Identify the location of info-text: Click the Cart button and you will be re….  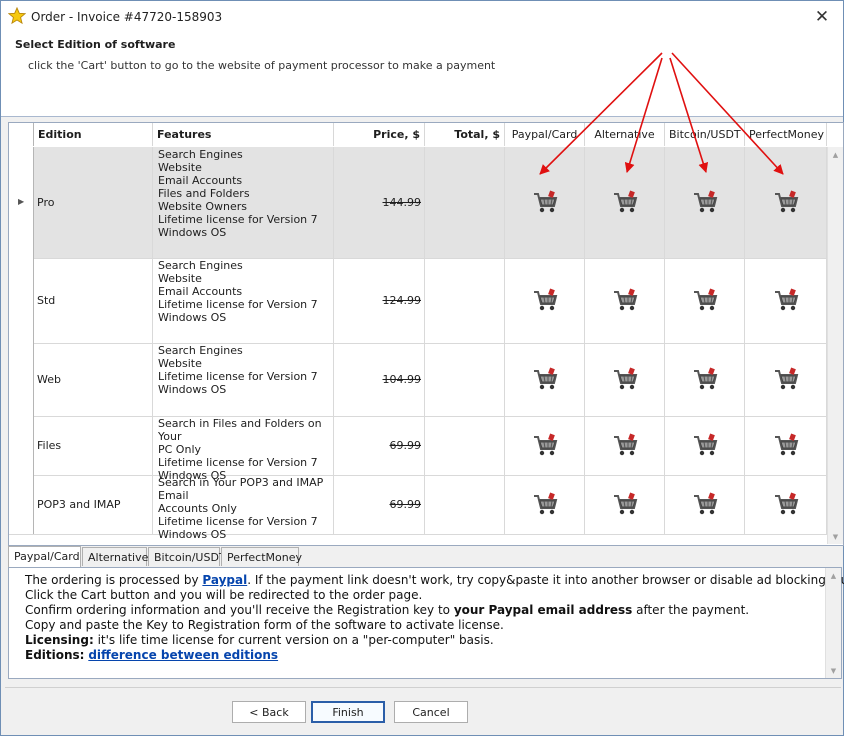
(224, 595).